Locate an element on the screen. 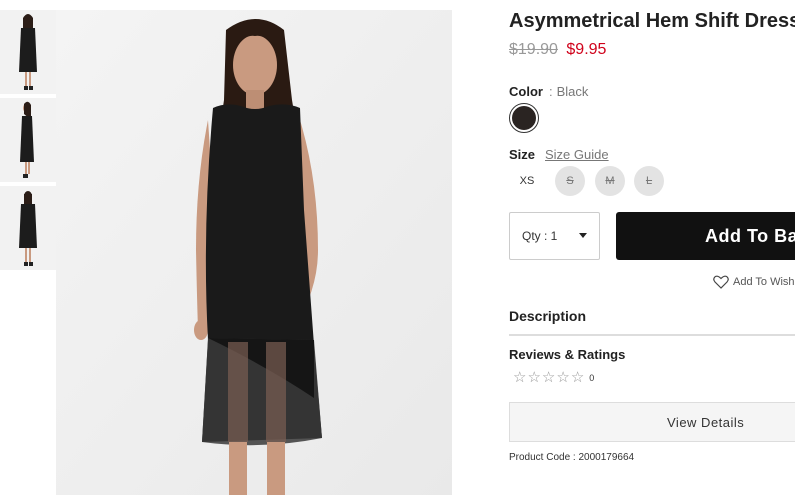 The image size is (795, 495). size-option-l: L is located at coordinates (649, 181).